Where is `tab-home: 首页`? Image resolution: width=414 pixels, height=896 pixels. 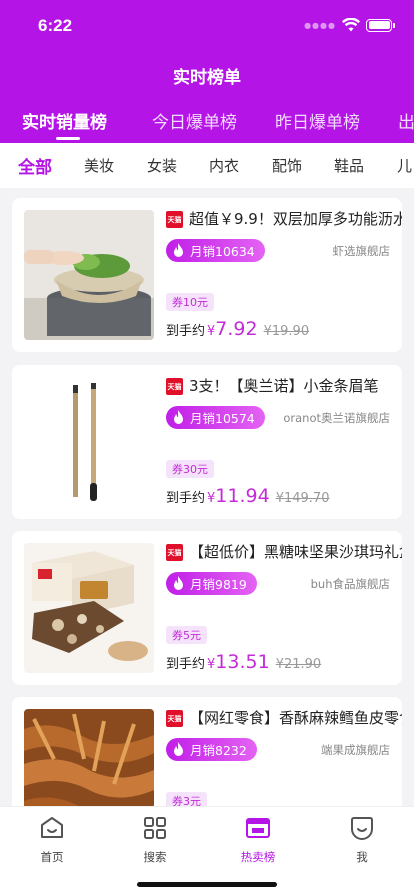
tab-home: 首页 is located at coordinates (52, 840).